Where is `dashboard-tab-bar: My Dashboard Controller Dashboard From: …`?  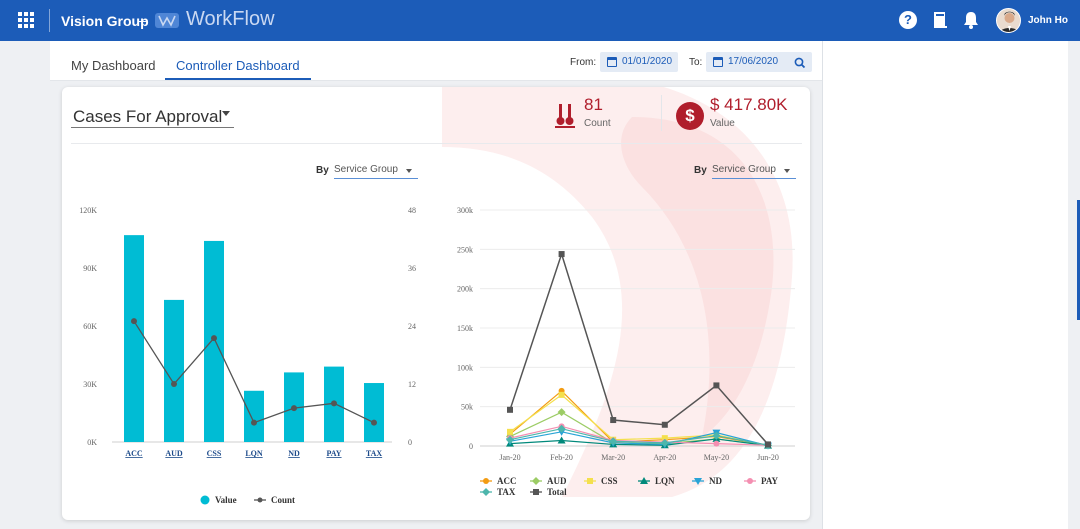
dashboard-tab-bar: My Dashboard Controller Dashboard From: … is located at coordinates (436, 61).